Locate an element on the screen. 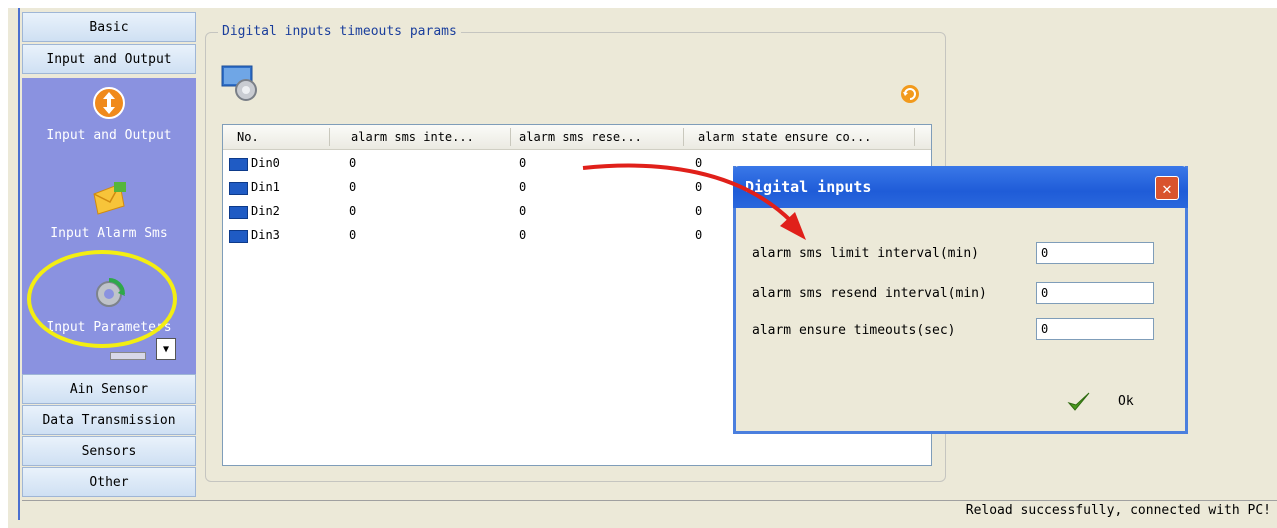 The width and height of the screenshot is (1277, 528). sidebar-item-input-alarm-sms: Input Alarm Sms is located at coordinates (109, 210).